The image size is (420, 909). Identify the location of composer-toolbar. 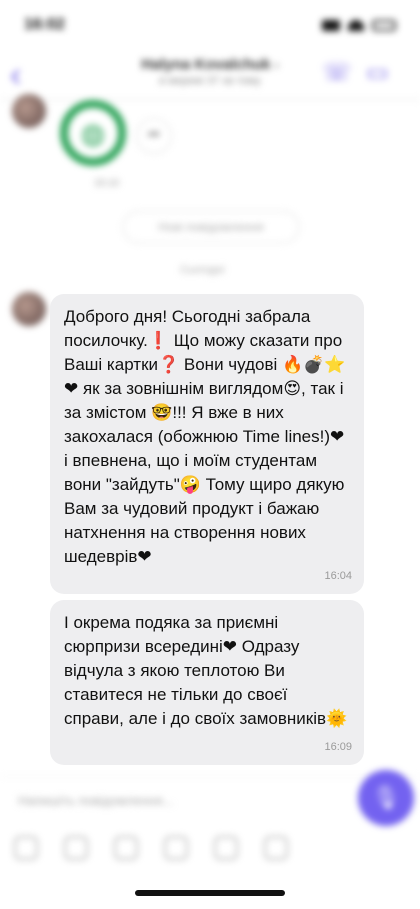
(210, 848).